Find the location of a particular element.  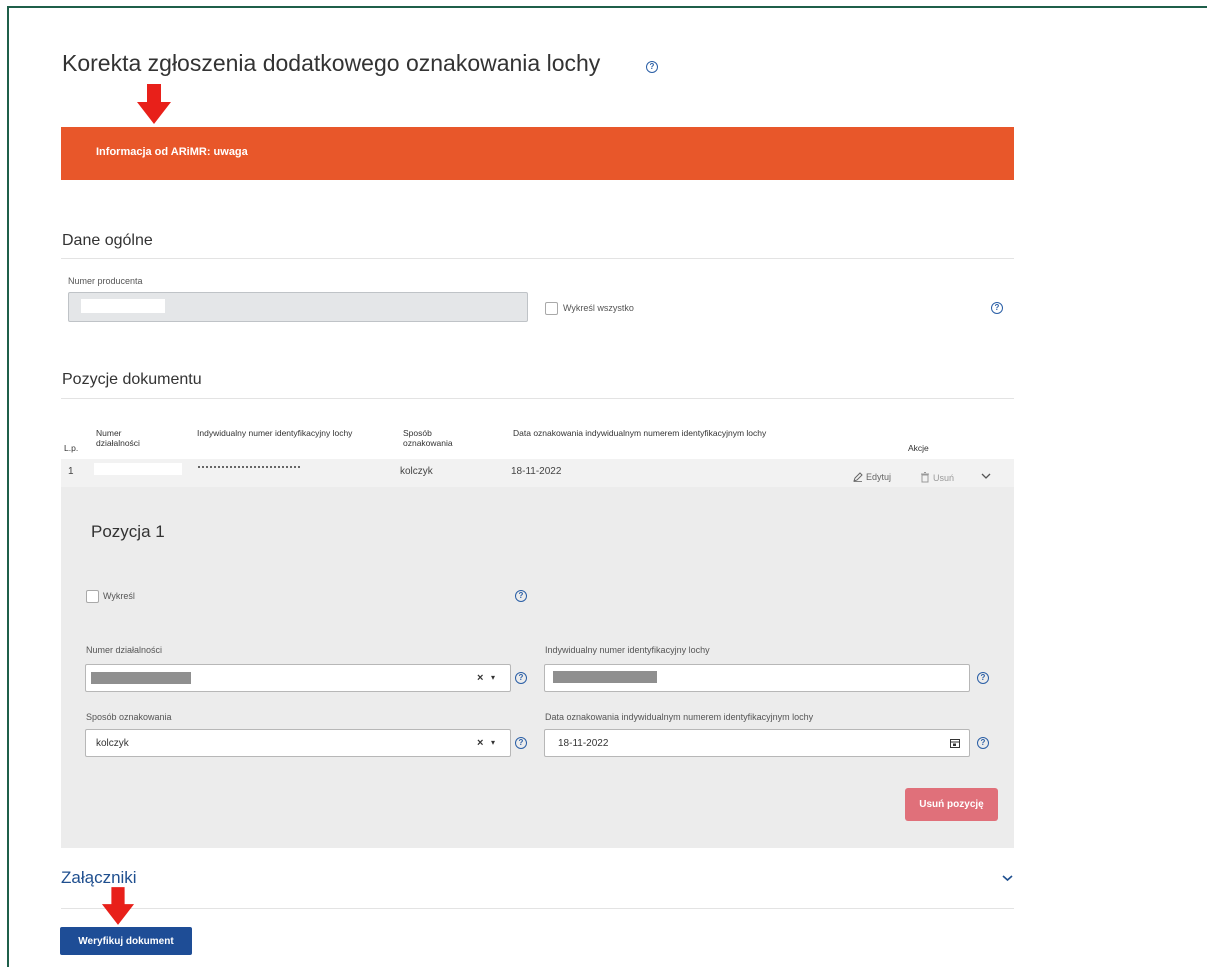

column-header-actions: Akcje is located at coordinates (918, 448).